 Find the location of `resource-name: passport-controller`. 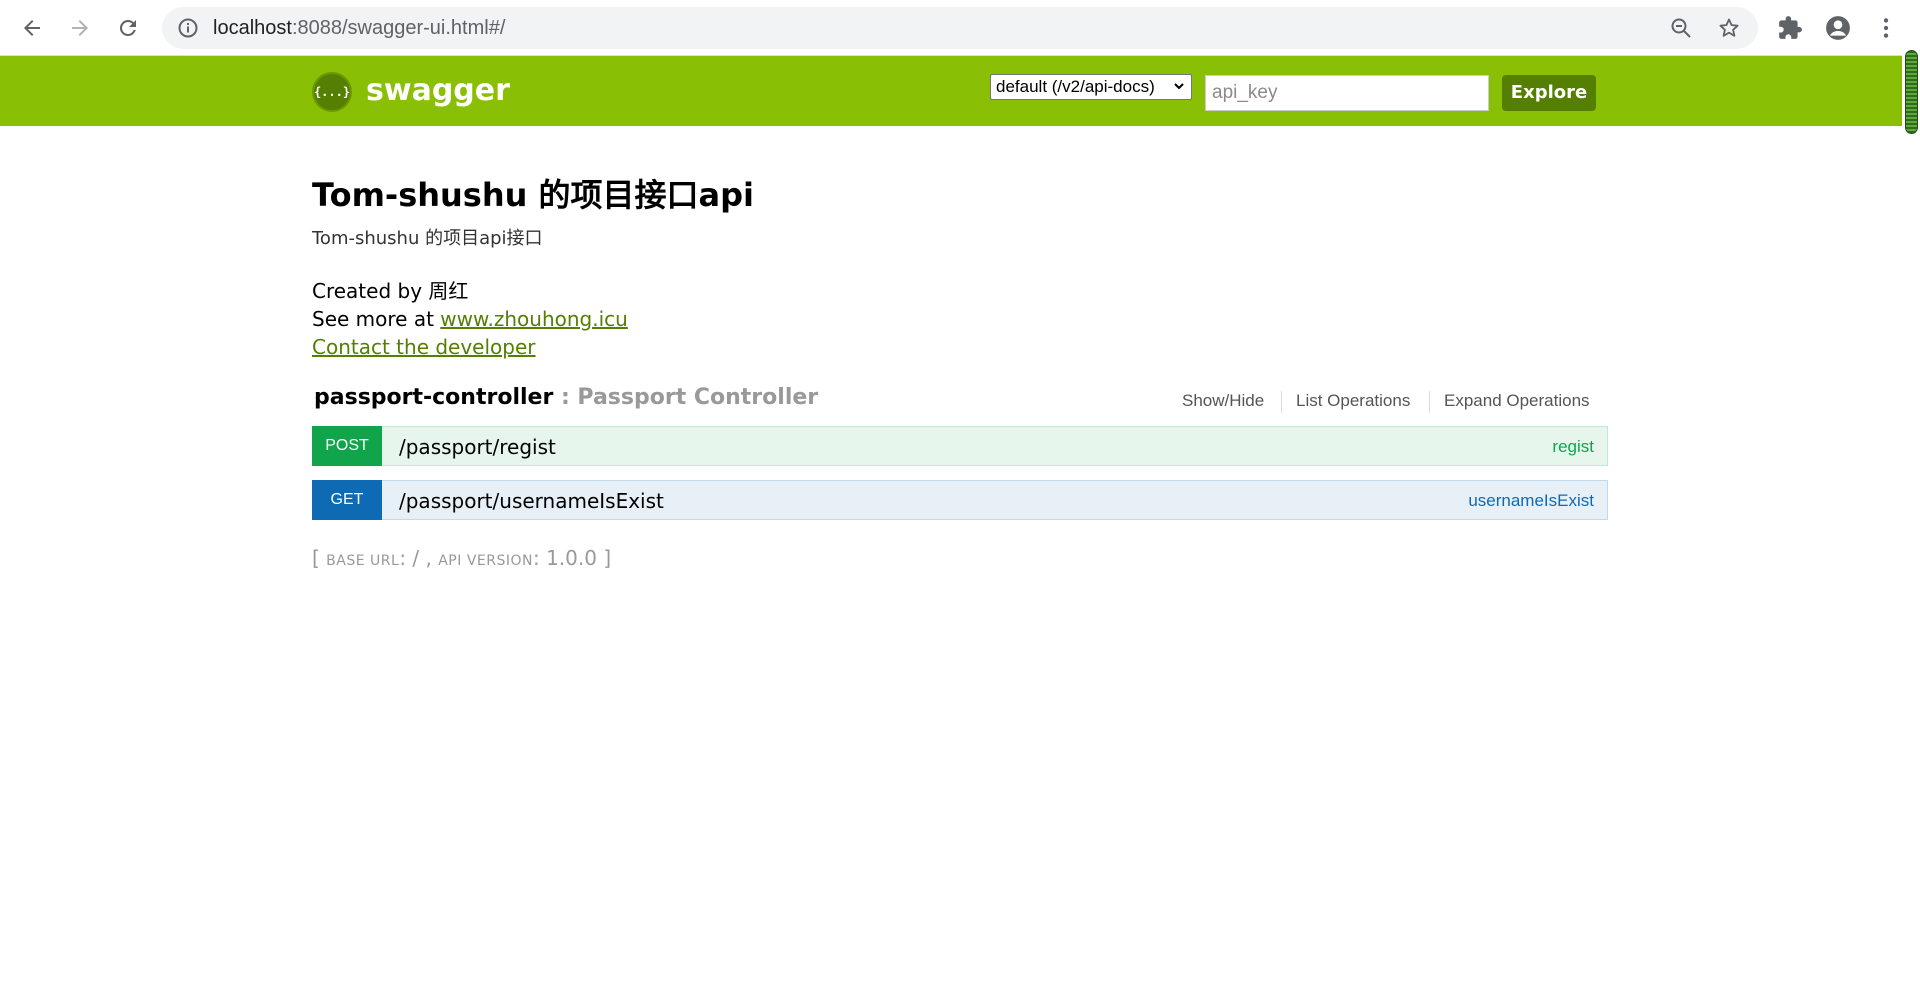

resource-name: passport-controller is located at coordinates (433, 397).